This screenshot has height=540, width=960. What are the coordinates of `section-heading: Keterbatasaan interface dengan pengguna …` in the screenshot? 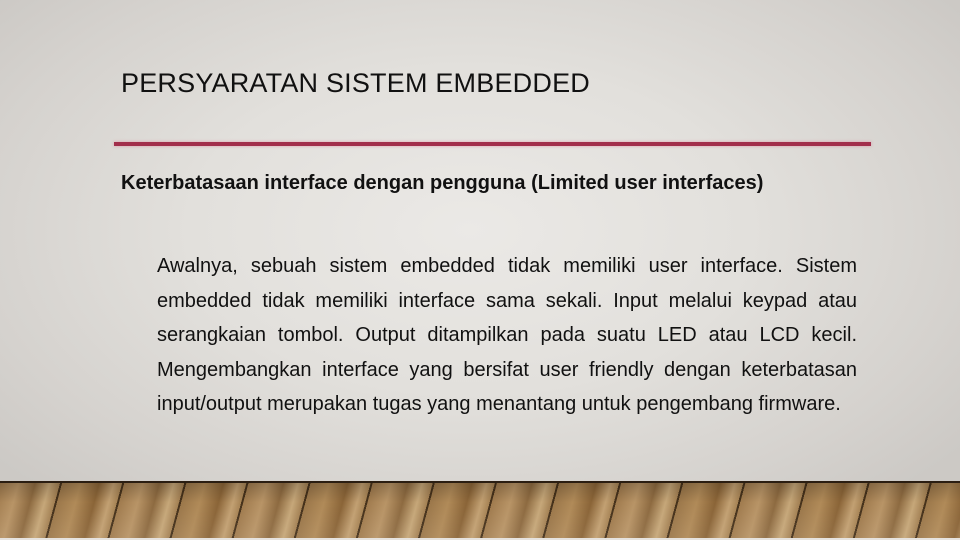 It's located at (442, 183).